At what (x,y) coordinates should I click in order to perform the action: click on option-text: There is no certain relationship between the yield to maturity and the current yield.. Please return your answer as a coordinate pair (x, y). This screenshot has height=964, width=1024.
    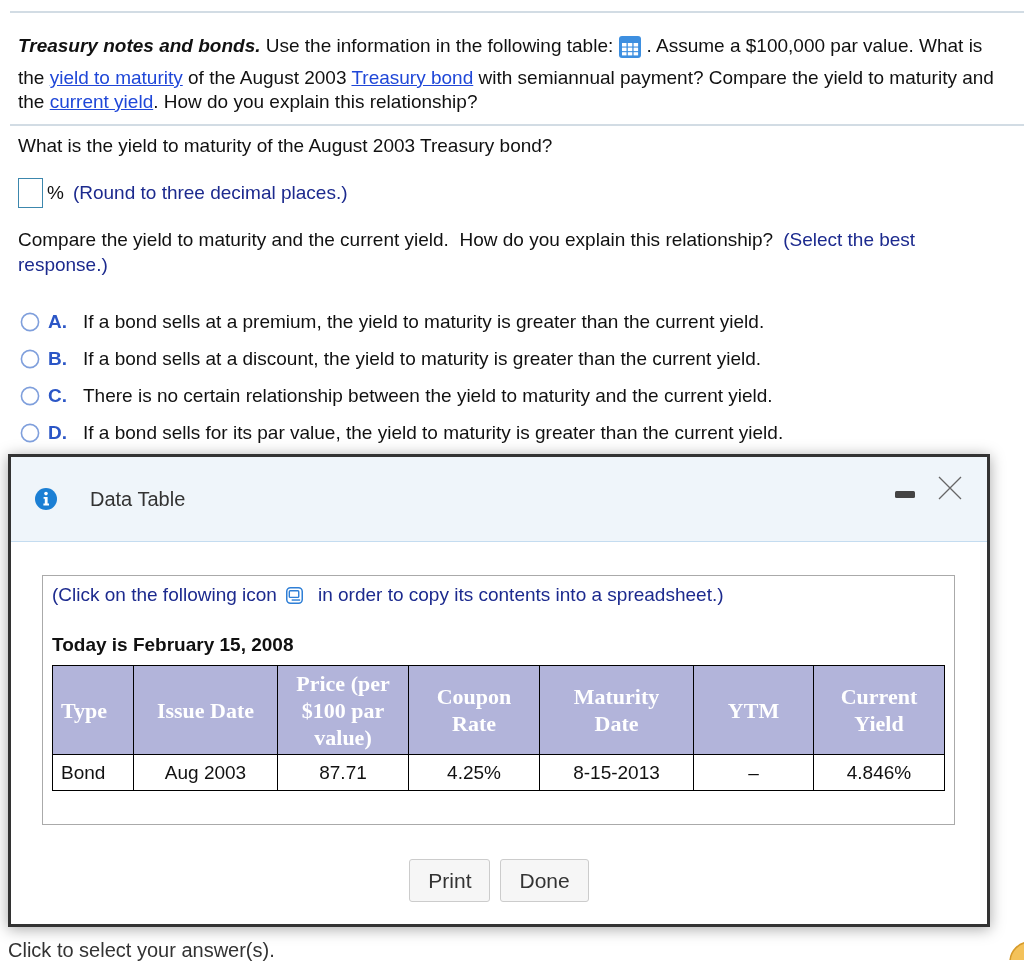
    Looking at the image, I should click on (428, 395).